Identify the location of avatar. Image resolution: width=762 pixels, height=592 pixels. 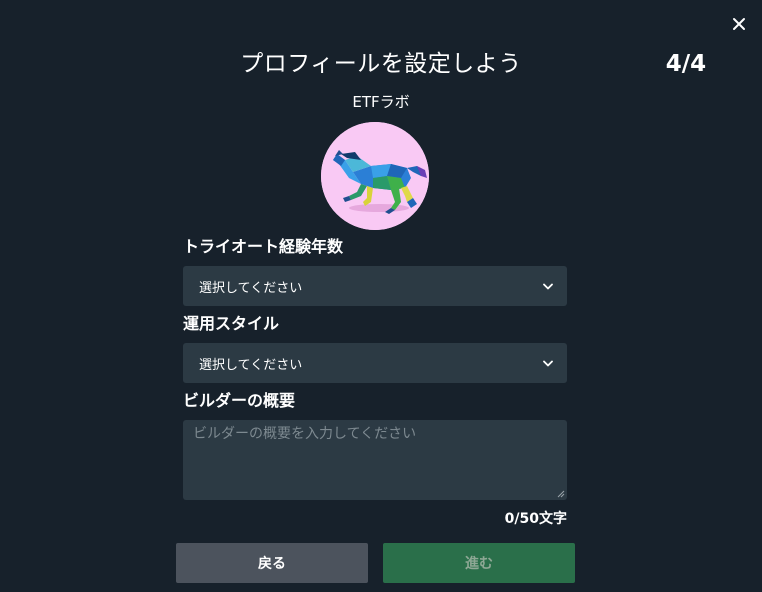
(375, 176).